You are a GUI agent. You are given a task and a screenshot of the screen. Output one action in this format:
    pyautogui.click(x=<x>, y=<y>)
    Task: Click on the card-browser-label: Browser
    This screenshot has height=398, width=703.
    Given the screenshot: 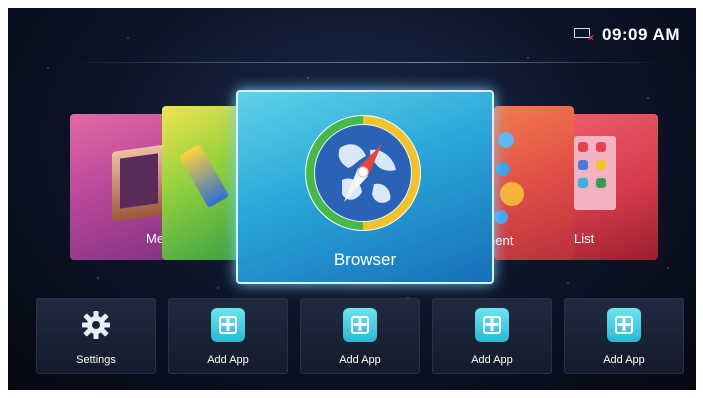 What is the action you would take?
    pyautogui.click(x=365, y=259)
    